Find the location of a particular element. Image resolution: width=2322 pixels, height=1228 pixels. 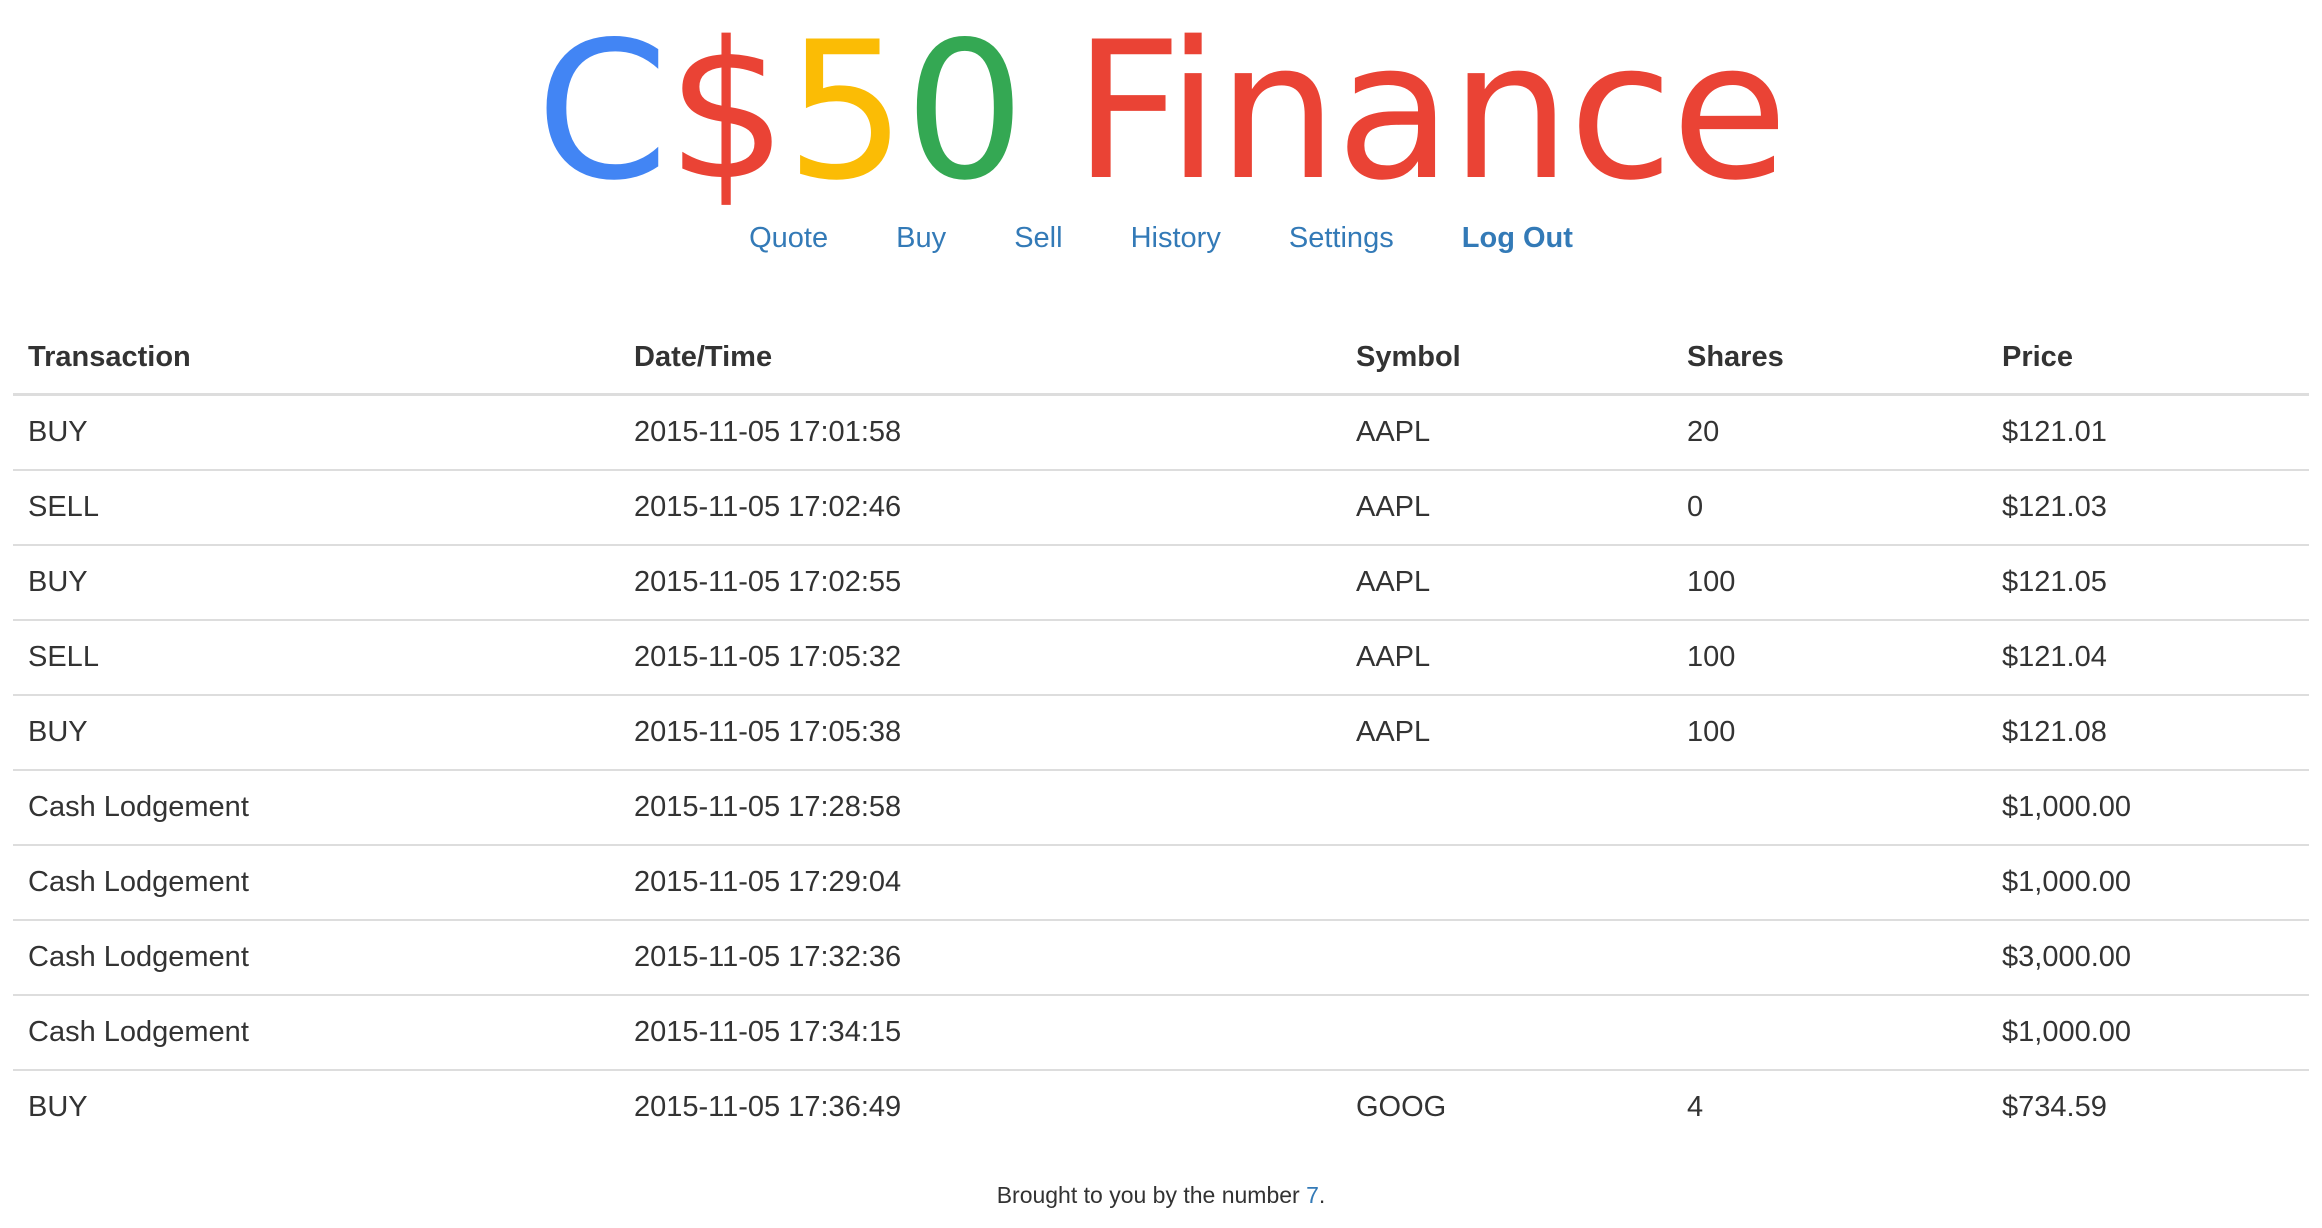

table-row: BUY 2015-11-05 17:01:58 AAPL 20 $121.01 is located at coordinates (1161, 433).